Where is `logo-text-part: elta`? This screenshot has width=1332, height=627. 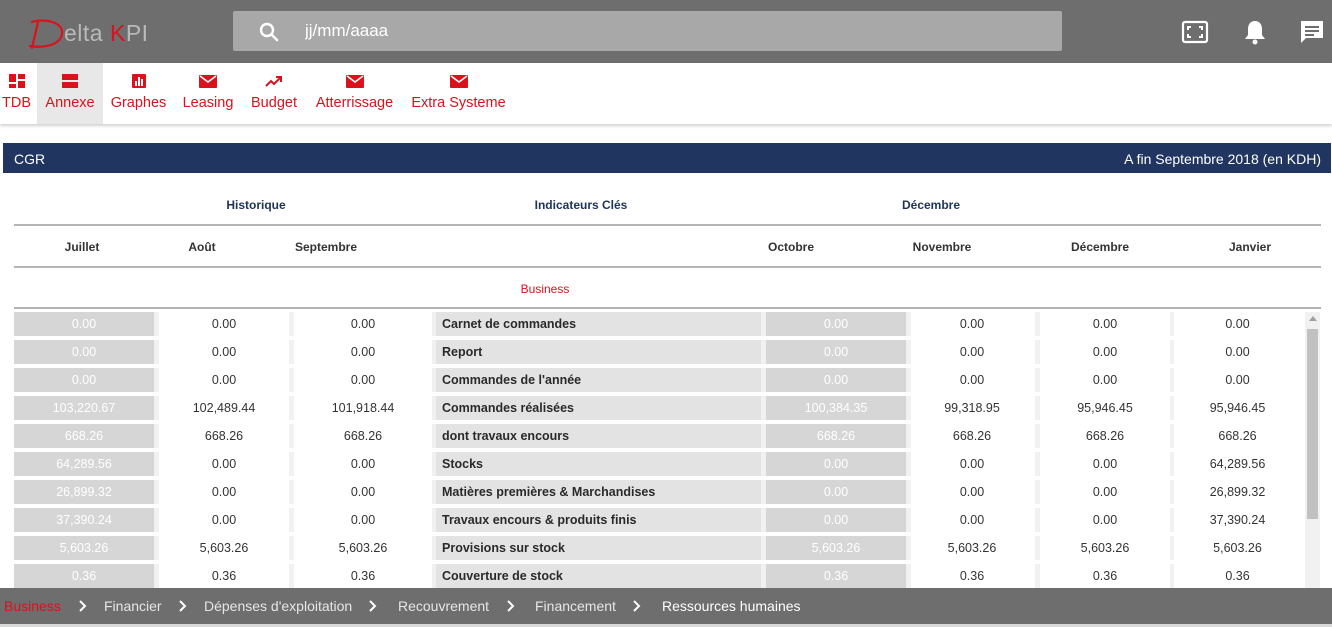 logo-text-part: elta is located at coordinates (87, 33).